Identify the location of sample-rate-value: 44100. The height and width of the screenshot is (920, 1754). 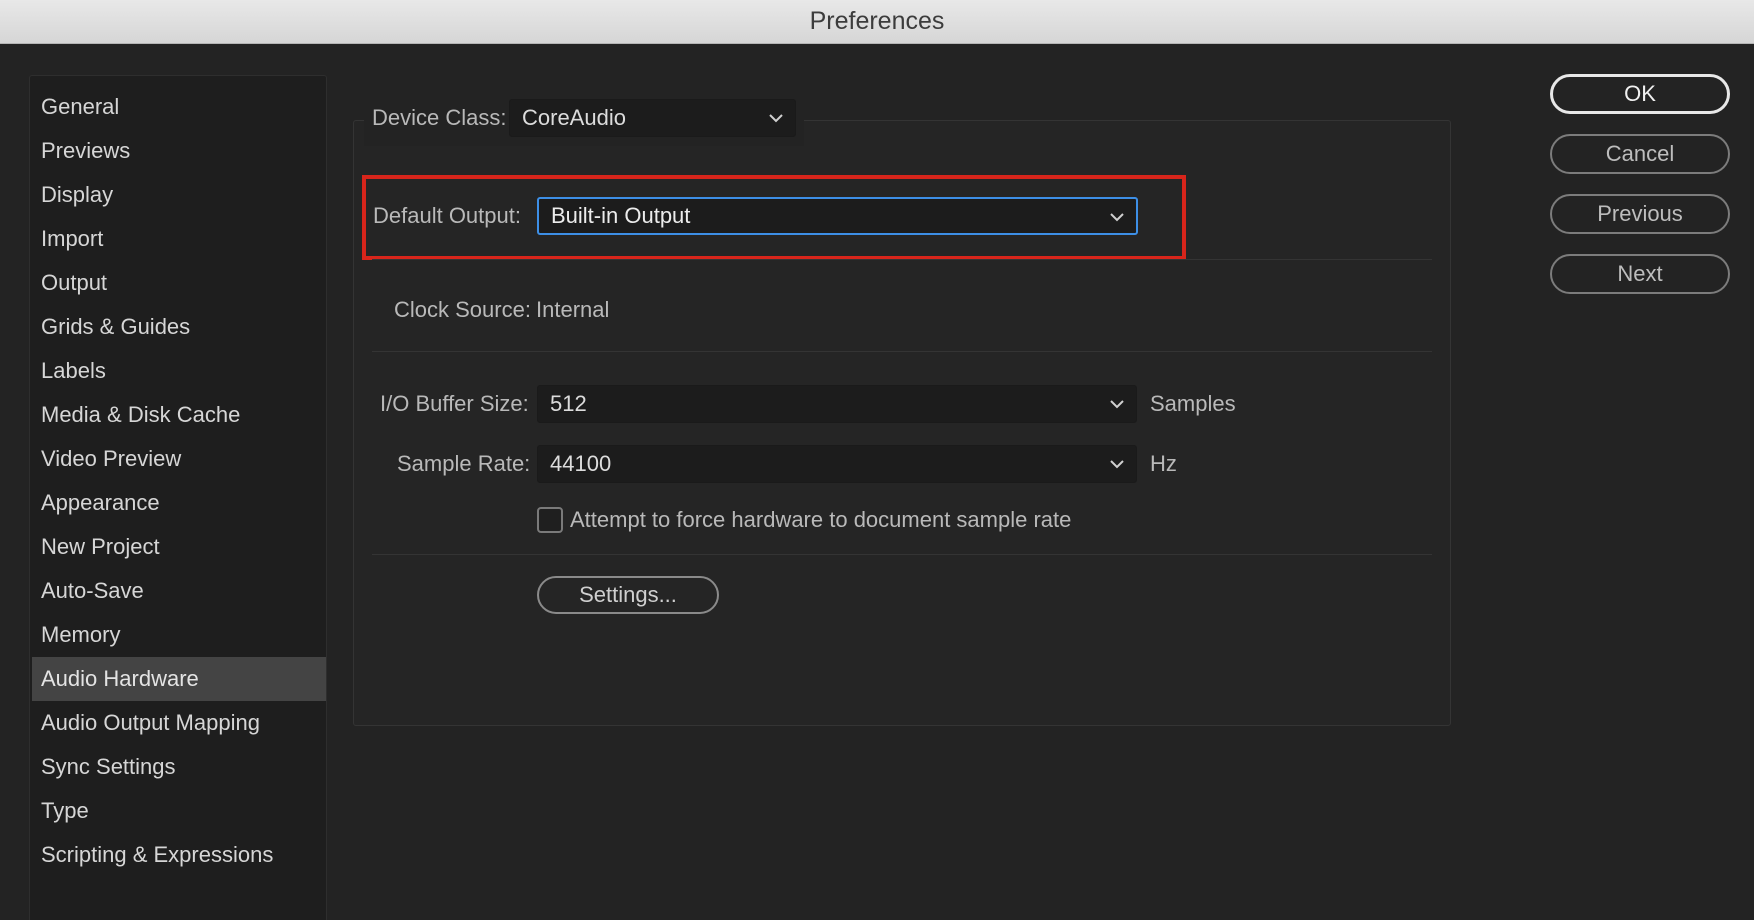
(581, 463).